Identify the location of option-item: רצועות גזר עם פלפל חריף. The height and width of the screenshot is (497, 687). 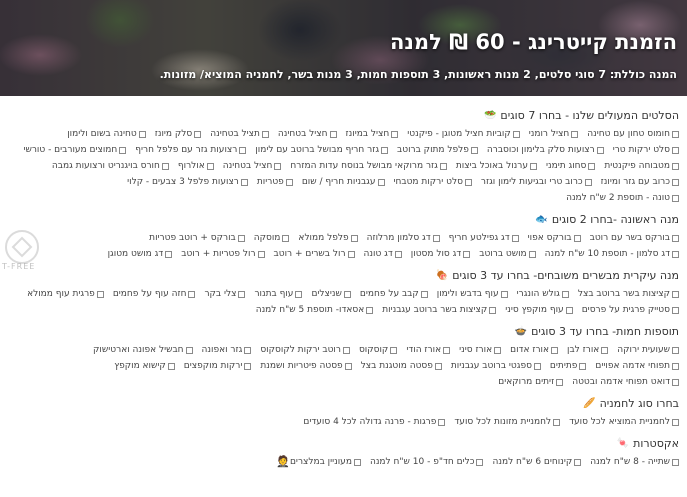
(191, 150).